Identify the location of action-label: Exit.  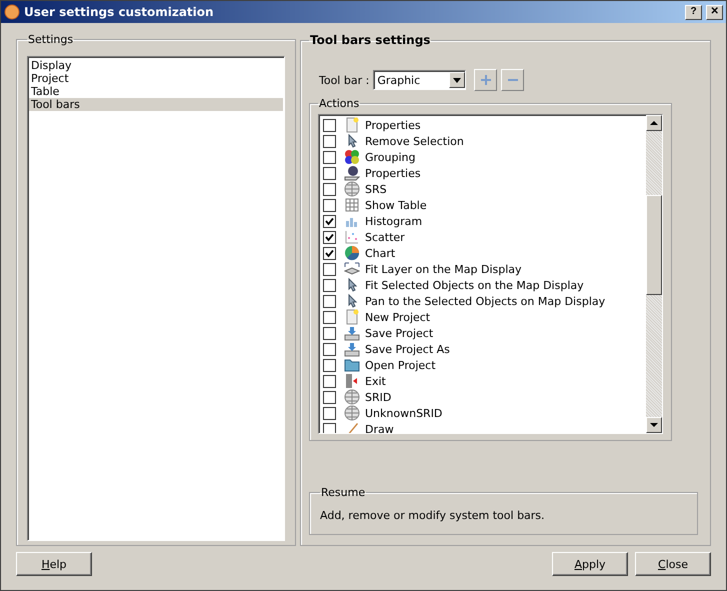
(375, 381).